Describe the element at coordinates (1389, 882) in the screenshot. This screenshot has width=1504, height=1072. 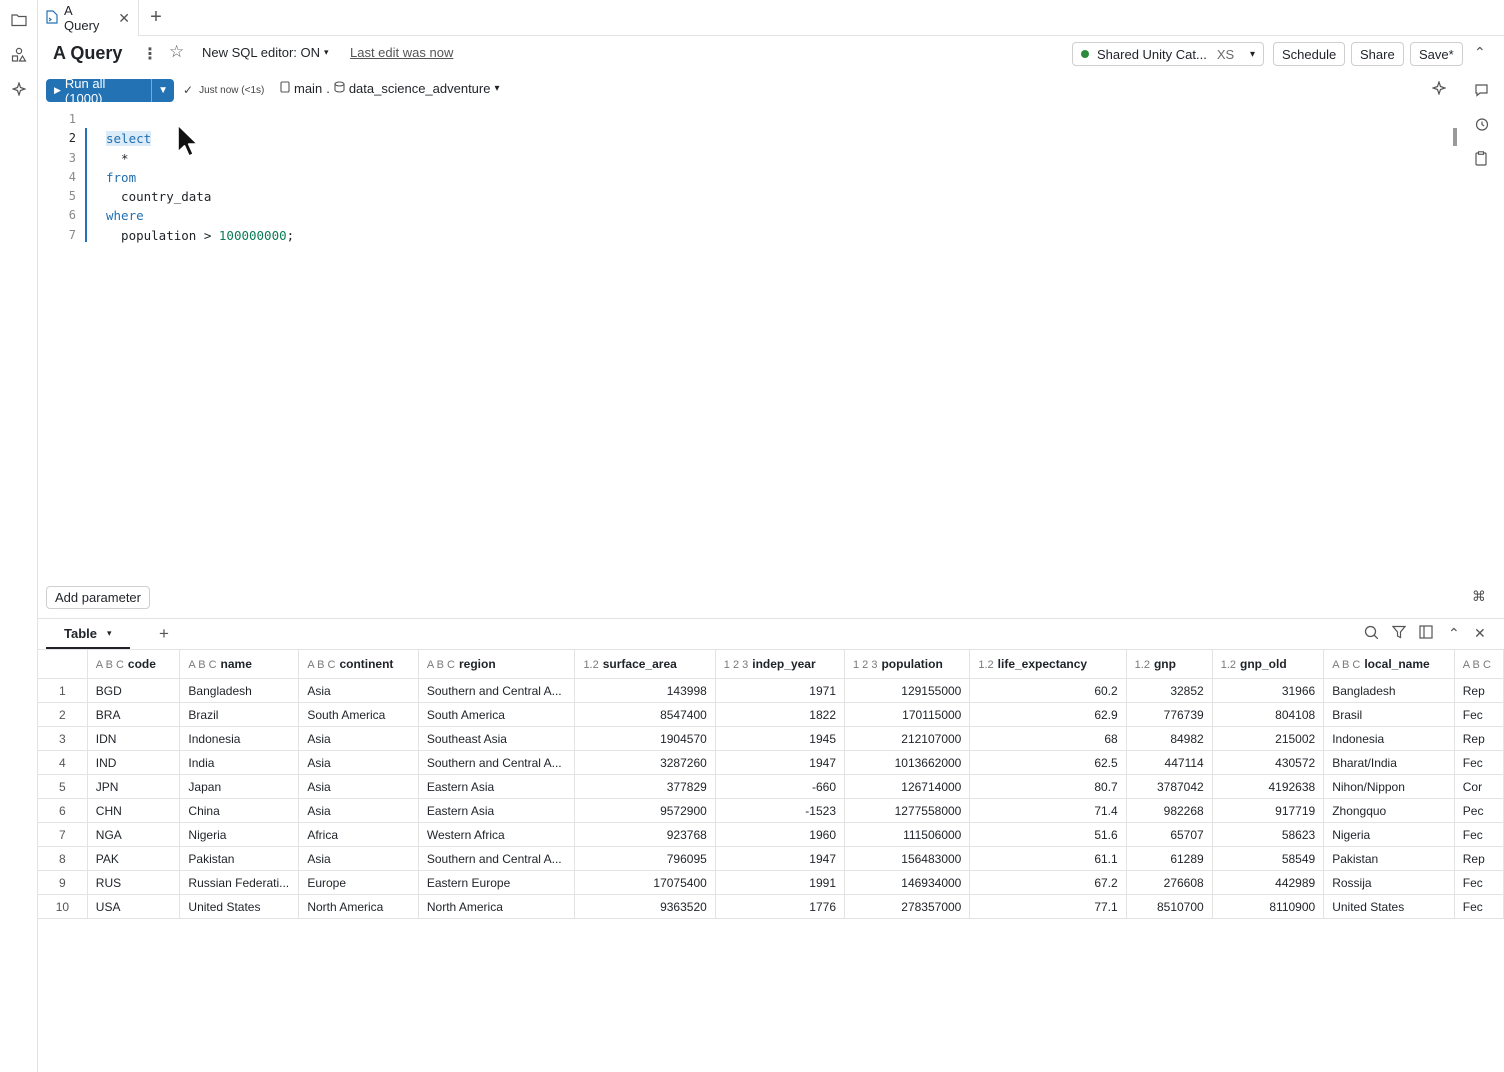
I see `table-cell: Rossija` at that location.